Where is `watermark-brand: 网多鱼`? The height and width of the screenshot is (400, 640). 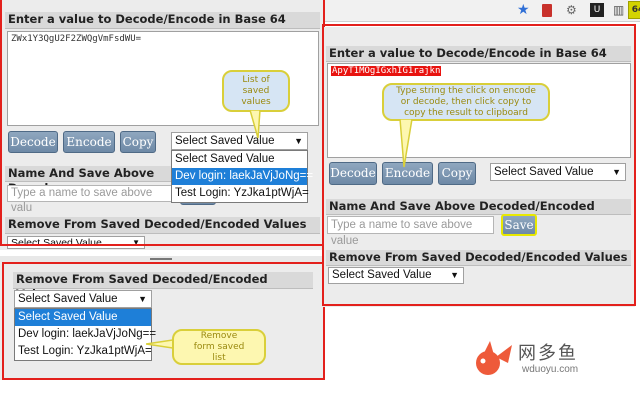 watermark-brand: 网多鱼 is located at coordinates (548, 353).